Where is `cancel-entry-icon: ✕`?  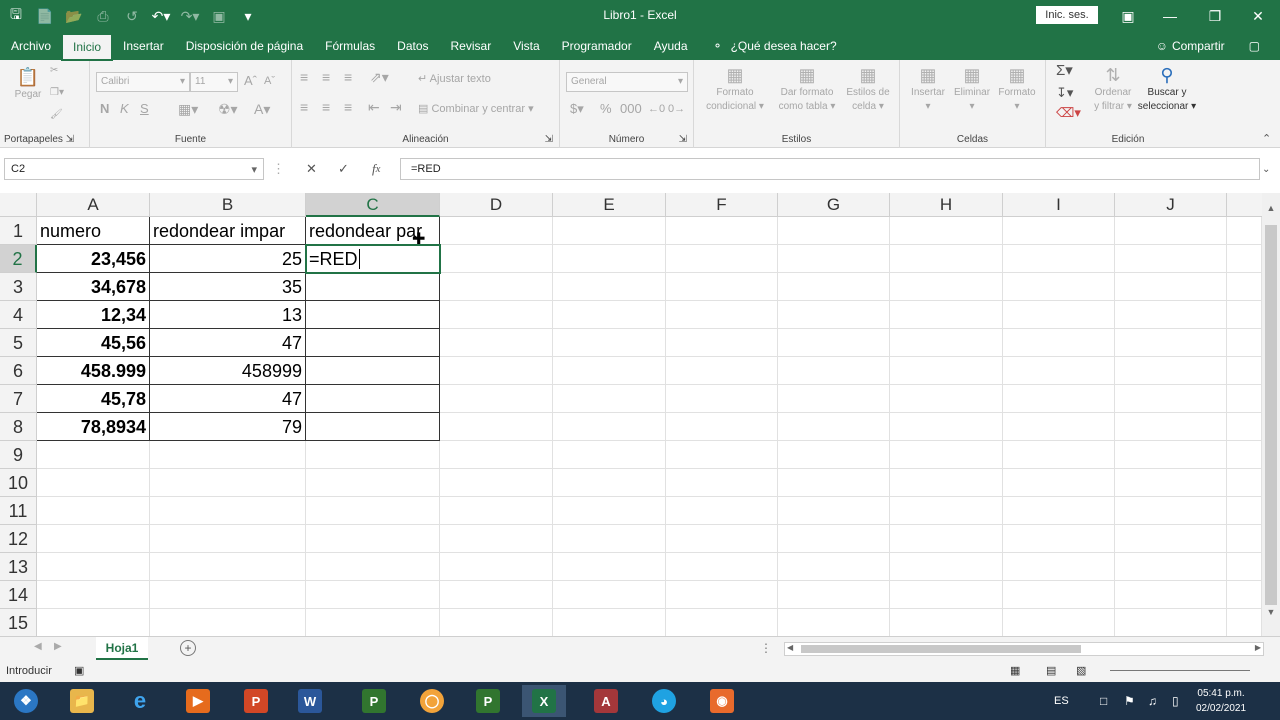 cancel-entry-icon: ✕ is located at coordinates (311, 169).